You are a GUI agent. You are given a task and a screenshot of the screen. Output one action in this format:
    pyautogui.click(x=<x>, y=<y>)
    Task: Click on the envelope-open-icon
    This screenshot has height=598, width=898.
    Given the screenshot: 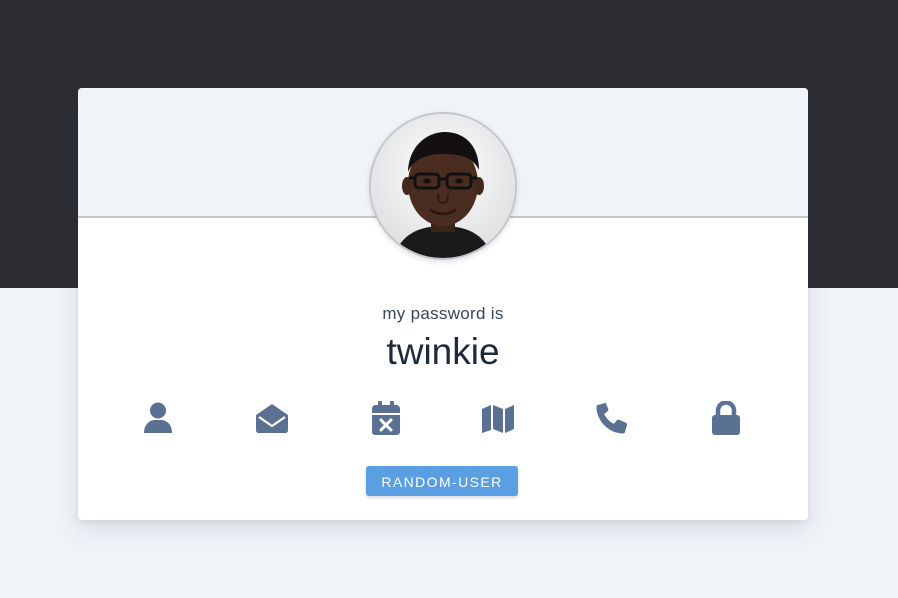 What is the action you would take?
    pyautogui.click(x=272, y=418)
    